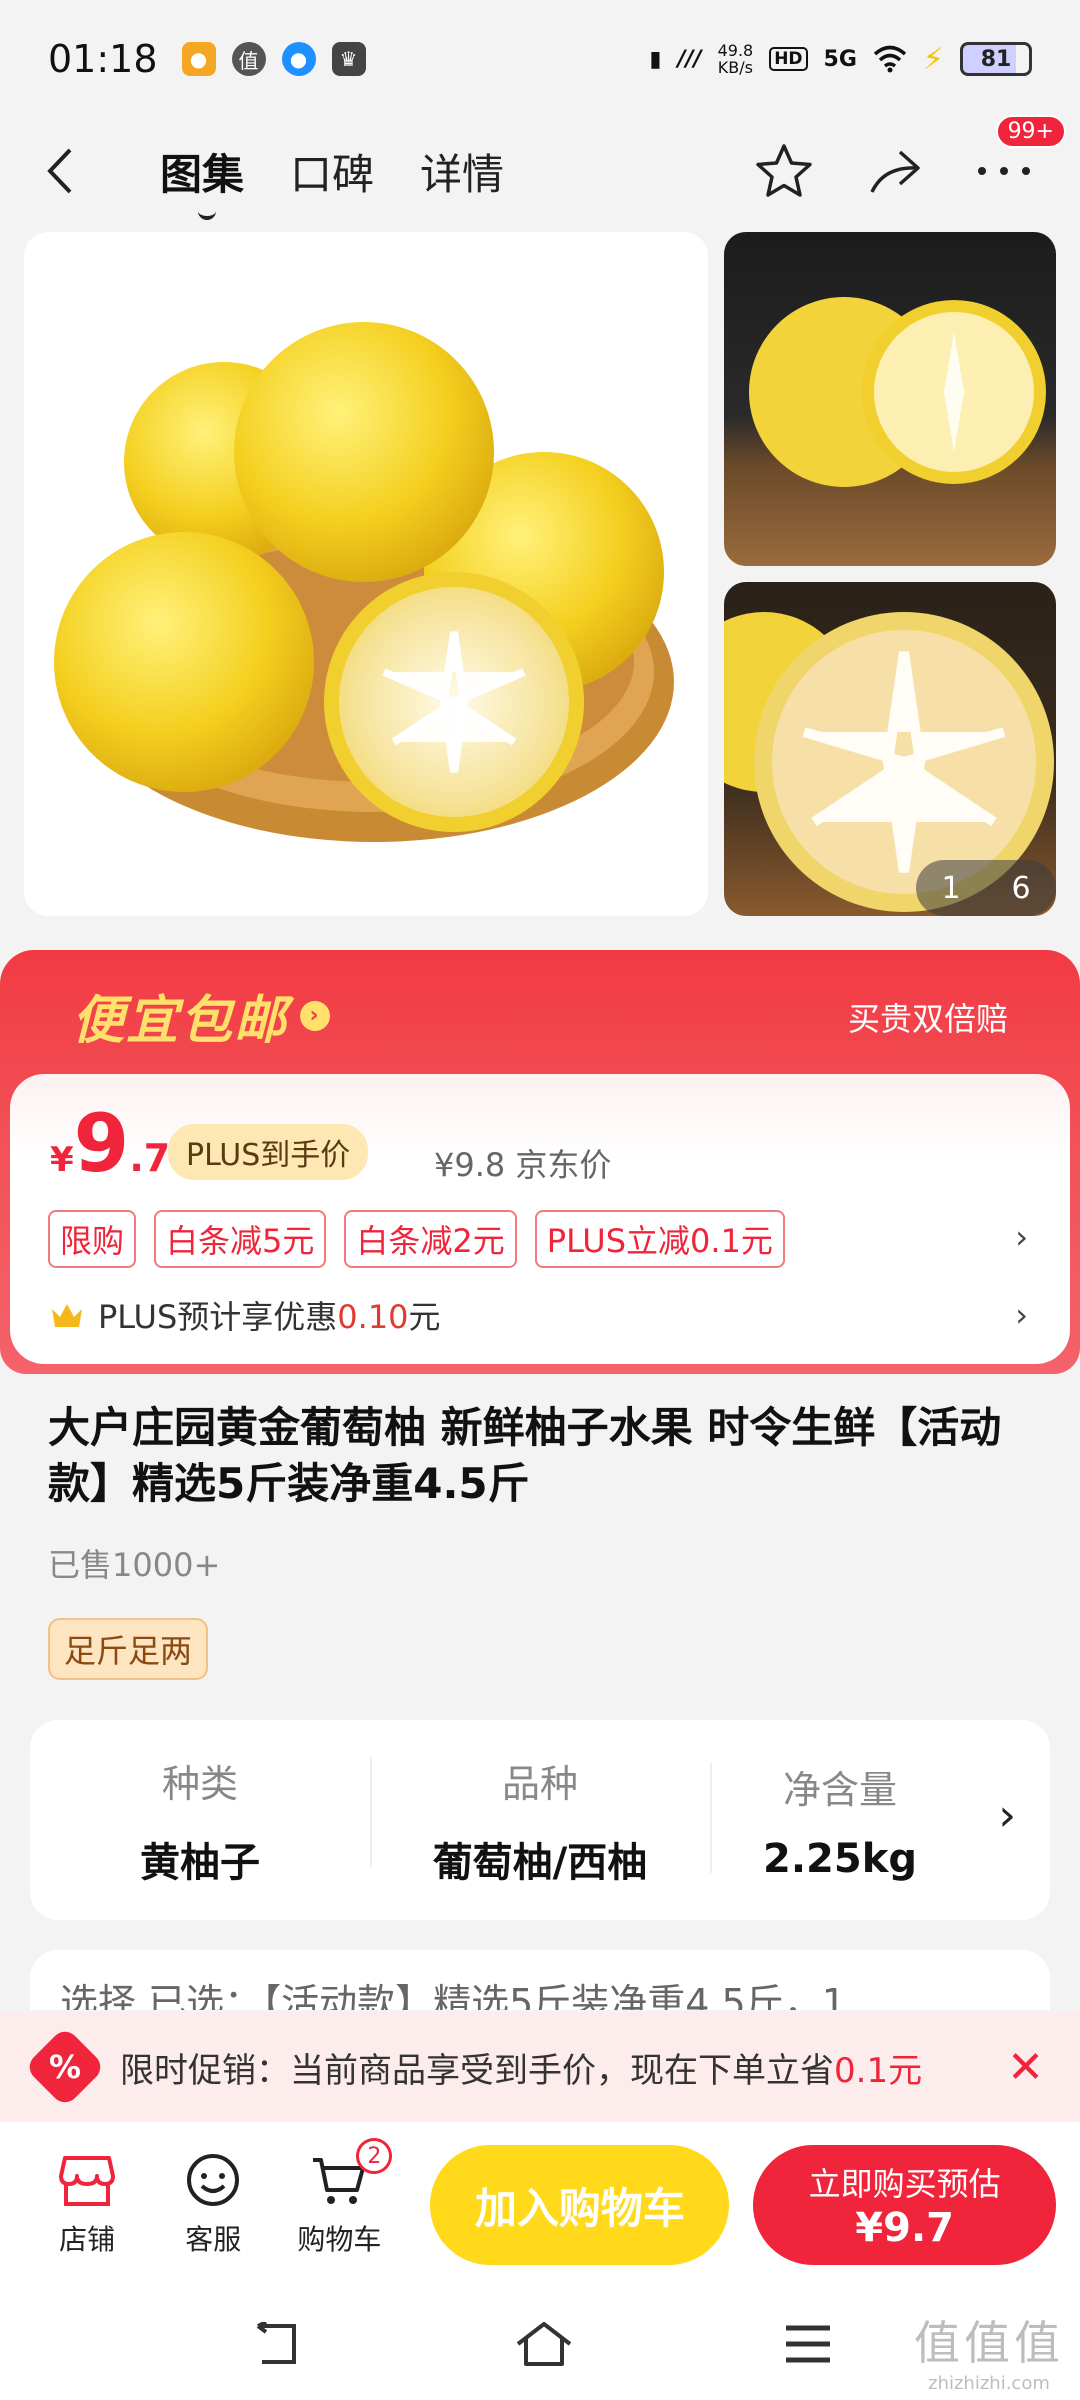 The width and height of the screenshot is (1080, 2400). What do you see at coordinates (986, 888) in the screenshot?
I see `image-counter: 1 6` at bounding box center [986, 888].